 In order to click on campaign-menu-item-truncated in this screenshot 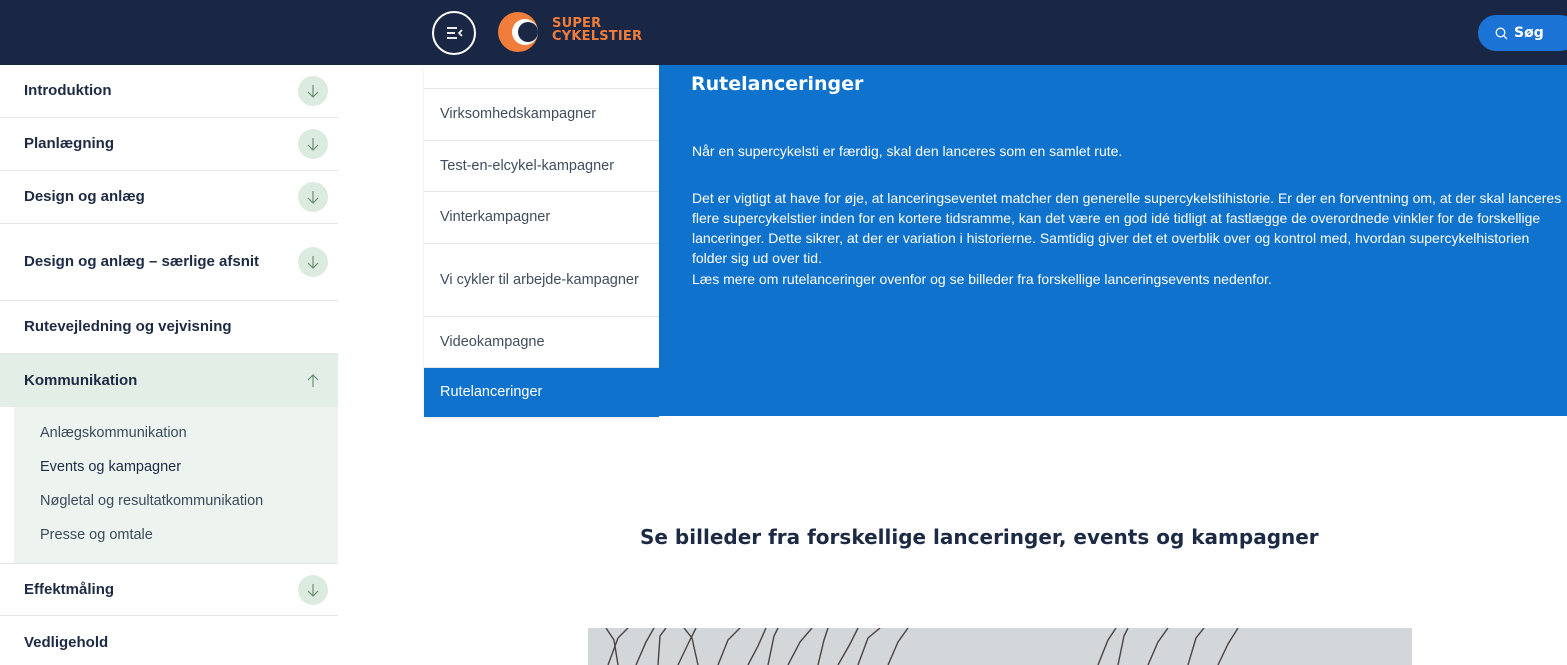, I will do `click(541, 77)`.